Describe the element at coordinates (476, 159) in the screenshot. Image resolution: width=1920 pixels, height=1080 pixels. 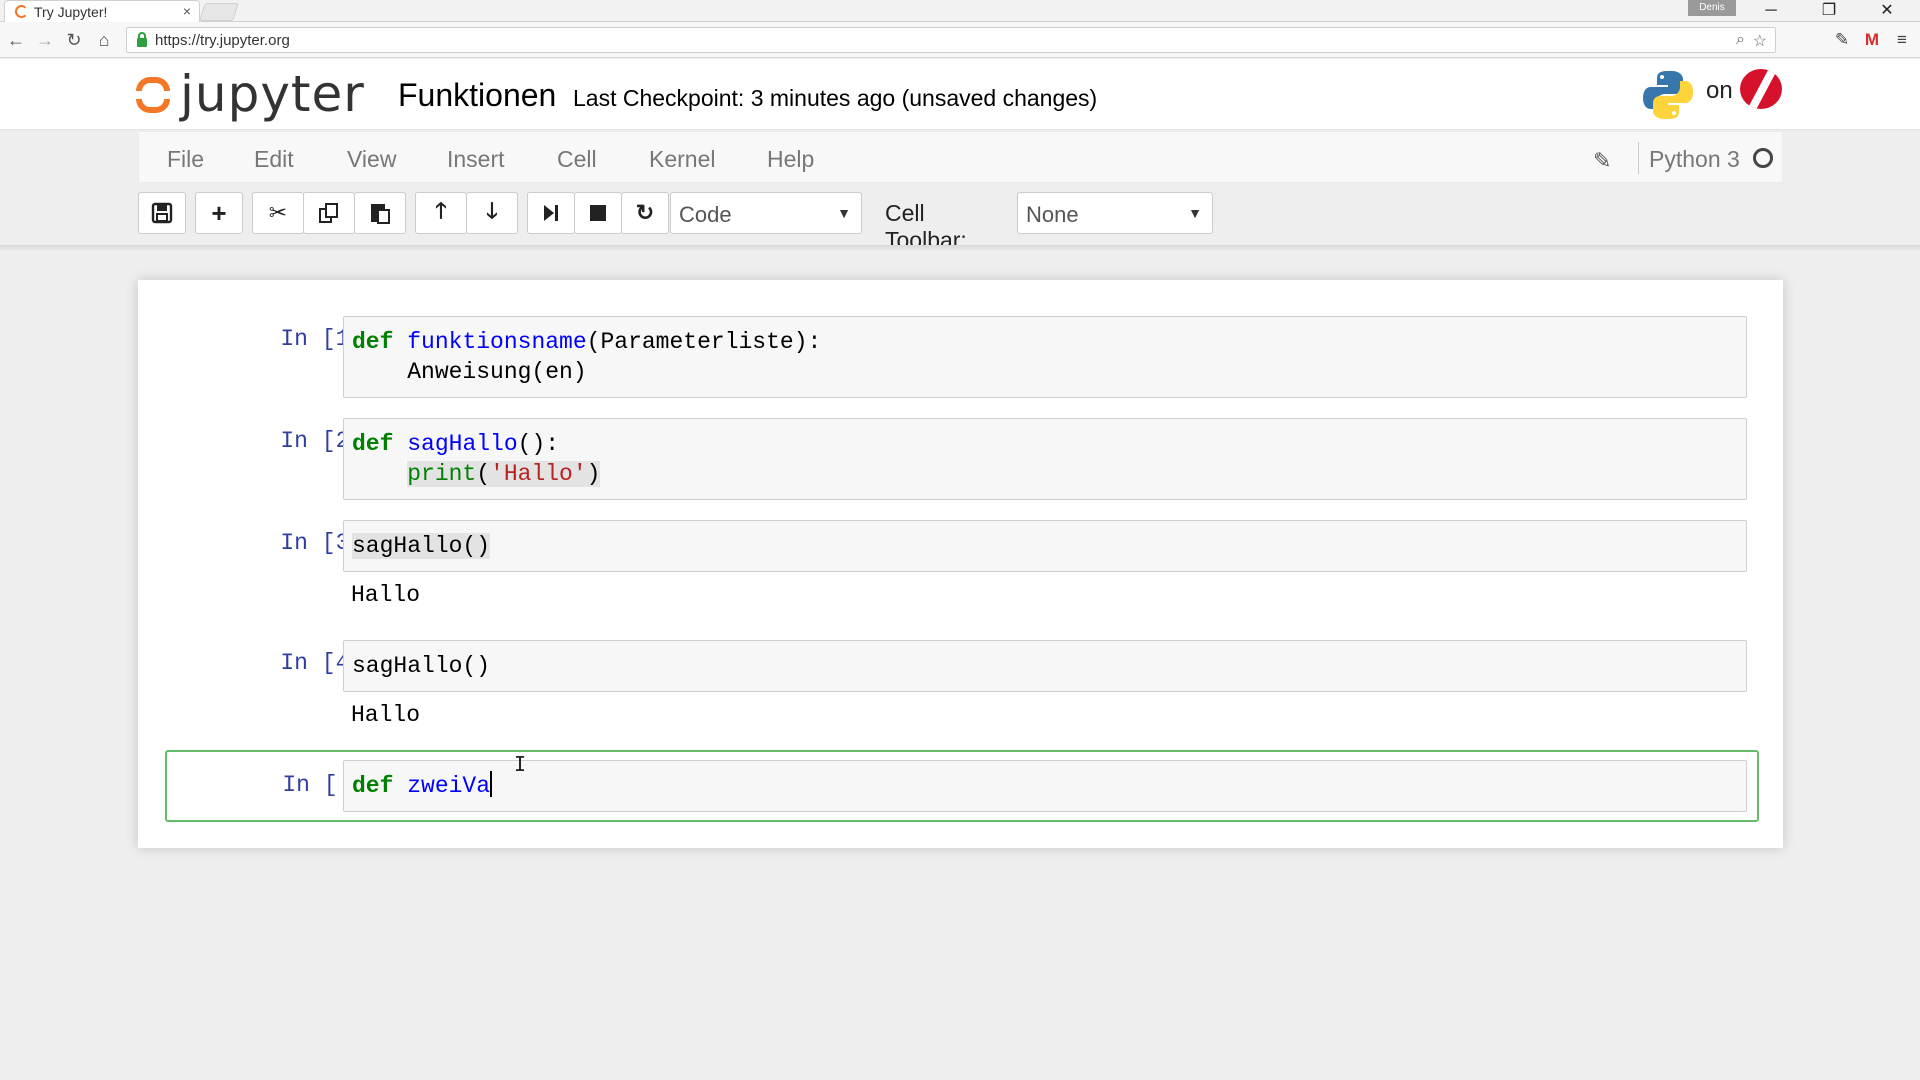
I see `menu-insert: Insert` at that location.